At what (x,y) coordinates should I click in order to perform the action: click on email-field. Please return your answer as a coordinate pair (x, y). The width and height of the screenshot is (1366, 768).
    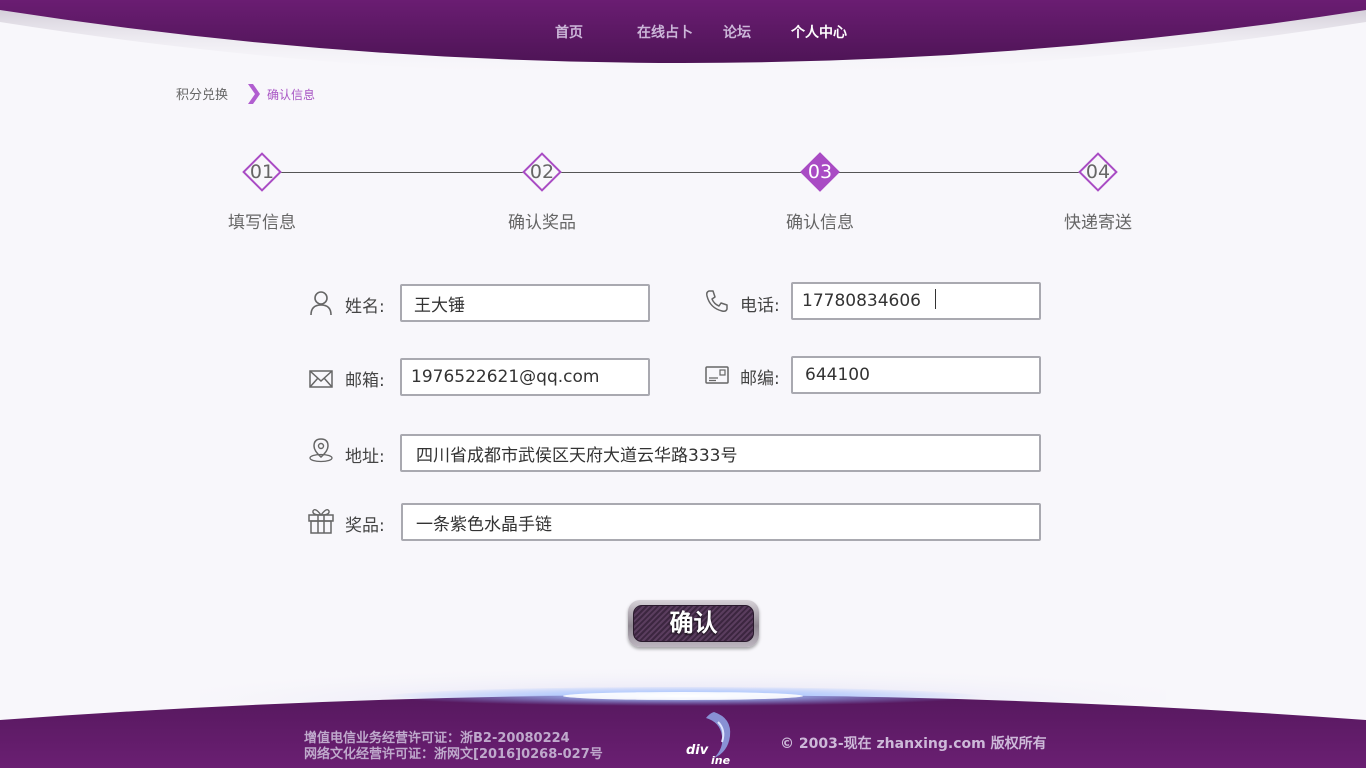
    Looking at the image, I should click on (525, 377).